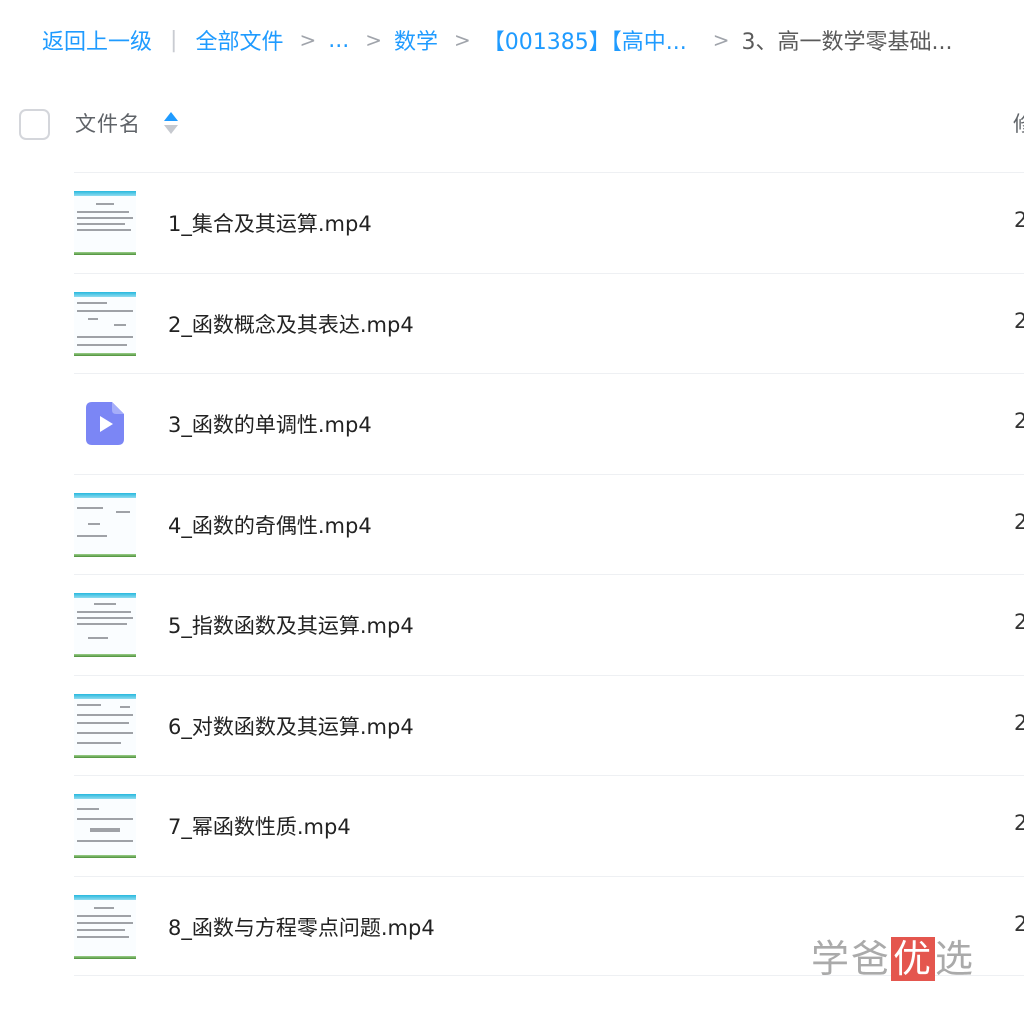 This screenshot has height=1010, width=1024. Describe the element at coordinates (512, 825) in the screenshot. I see `file-row: 7_幂函数性质.mp4 2` at that location.